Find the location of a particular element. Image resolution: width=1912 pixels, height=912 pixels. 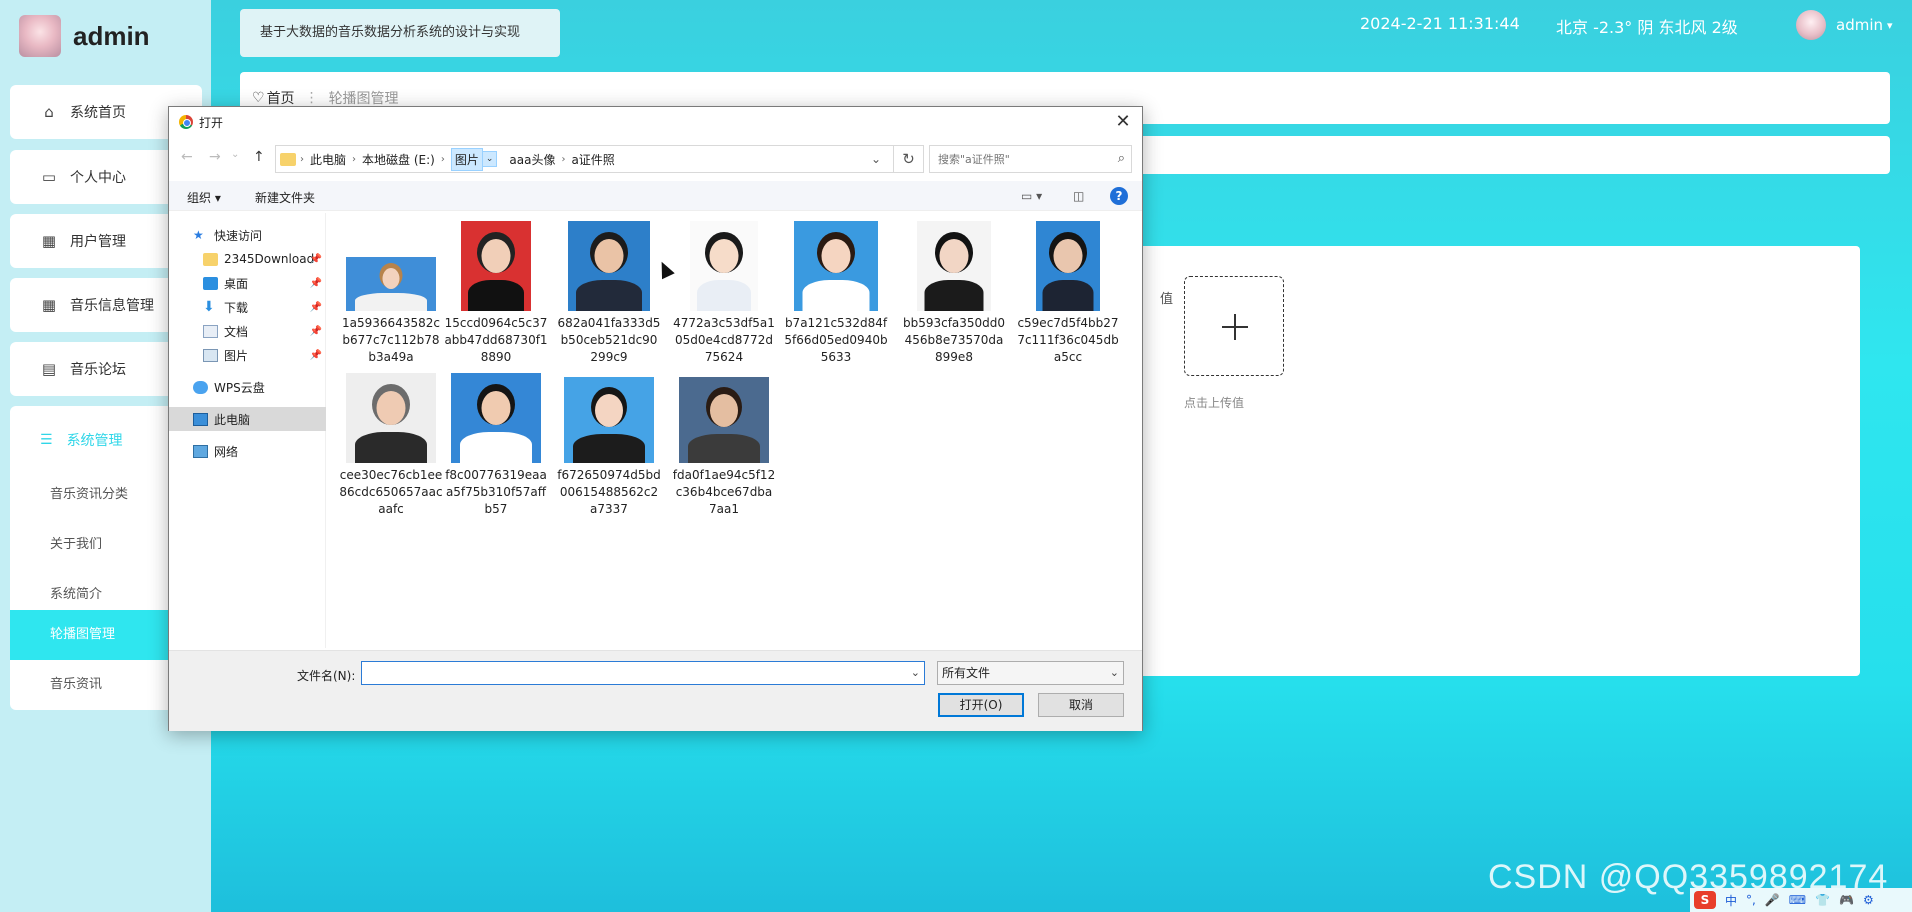

filetype-select: 所有文件 ⌄ is located at coordinates (1030, 673).